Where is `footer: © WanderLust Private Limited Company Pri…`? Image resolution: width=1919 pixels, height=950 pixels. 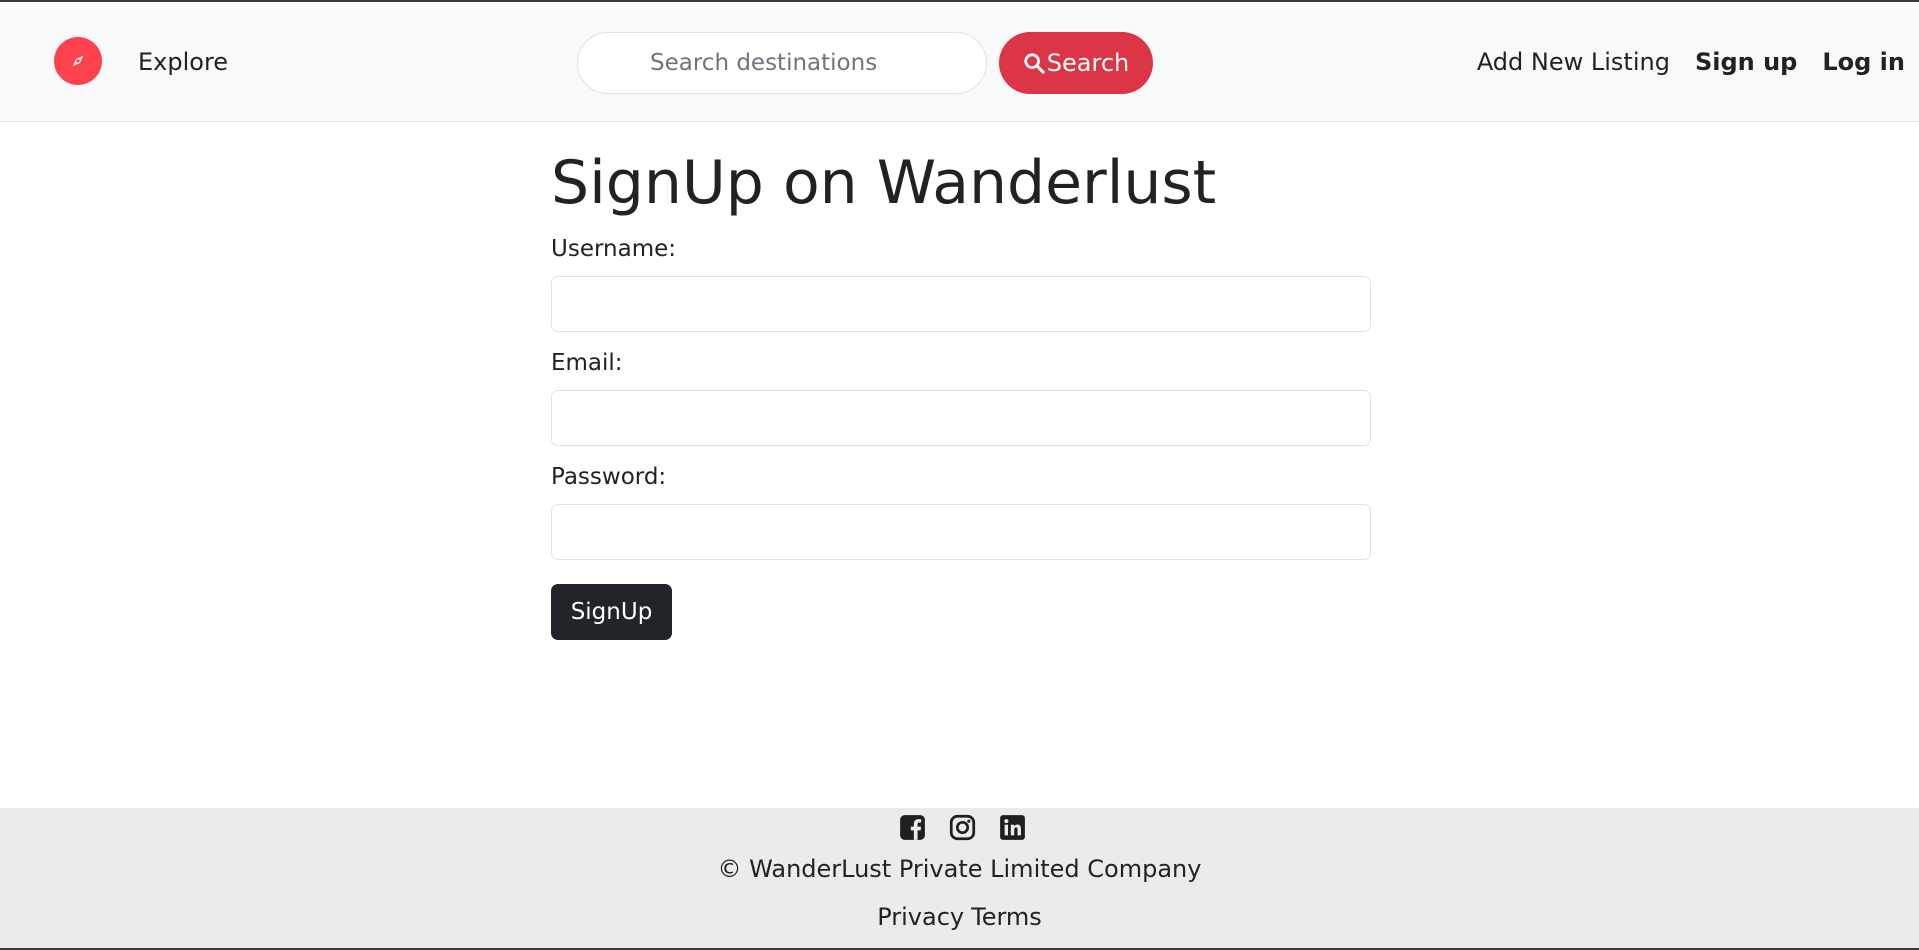
footer: © WanderLust Private Limited Company Pri… is located at coordinates (959, 878).